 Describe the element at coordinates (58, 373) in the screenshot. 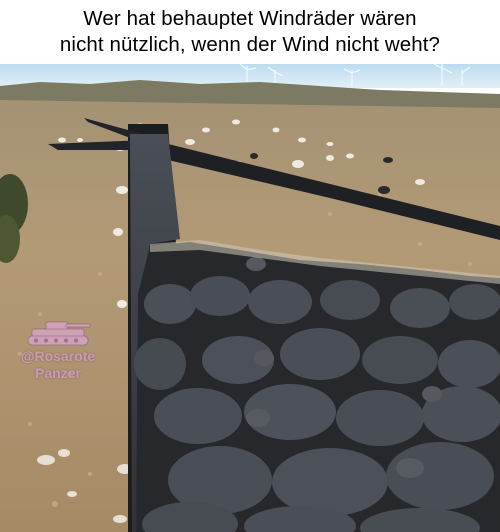

I see `watermark-name: Panzer` at that location.